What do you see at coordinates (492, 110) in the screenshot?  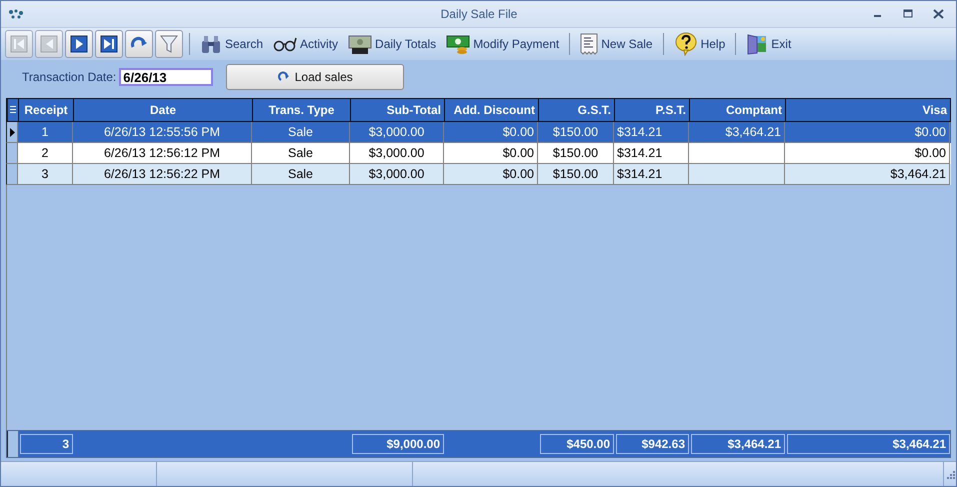 I see `column-header: Add. Discount` at bounding box center [492, 110].